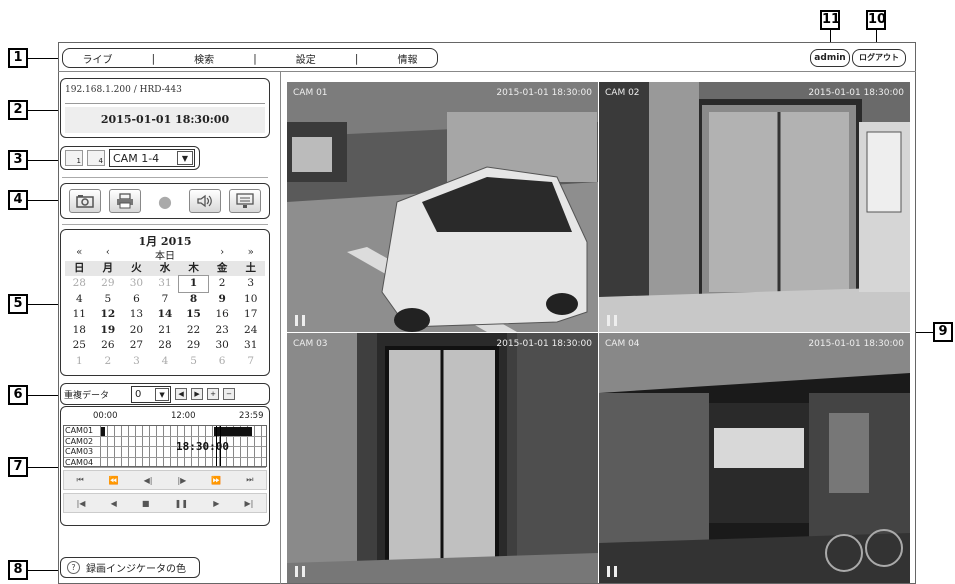  Describe the element at coordinates (18, 395) in the screenshot. I see `callout-6: 6` at that location.